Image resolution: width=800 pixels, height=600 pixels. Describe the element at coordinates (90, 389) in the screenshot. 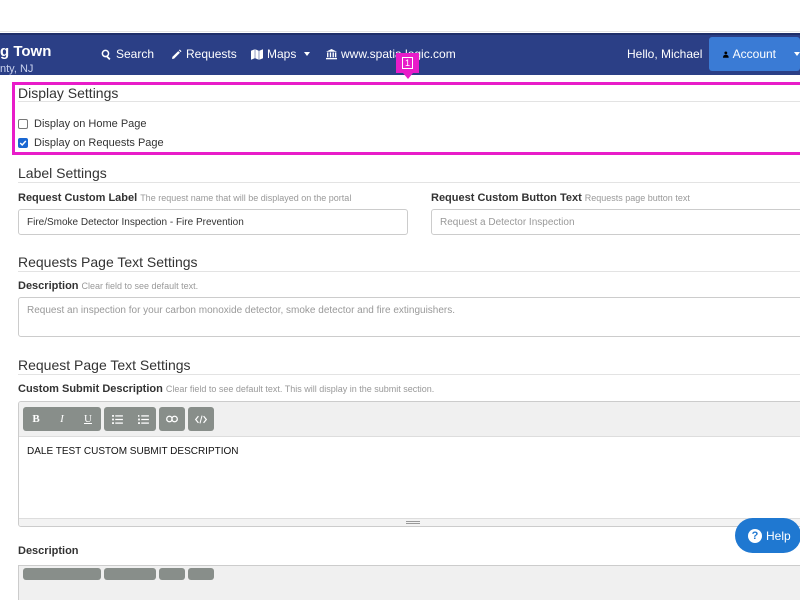

I see `submit-description-title: Custom Submit Description` at that location.